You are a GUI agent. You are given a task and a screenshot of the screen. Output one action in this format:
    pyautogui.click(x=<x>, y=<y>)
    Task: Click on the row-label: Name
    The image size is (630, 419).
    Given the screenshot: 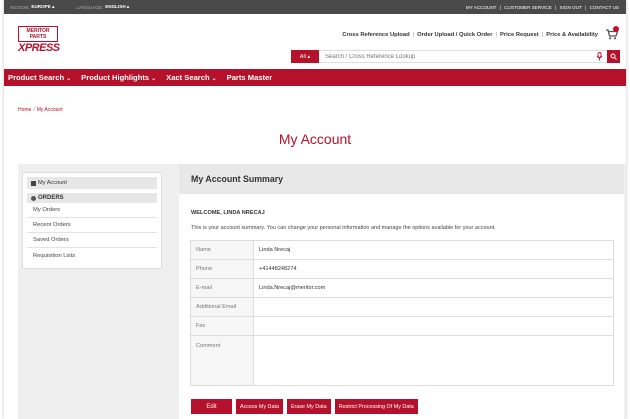 What is the action you would take?
    pyautogui.click(x=222, y=250)
    